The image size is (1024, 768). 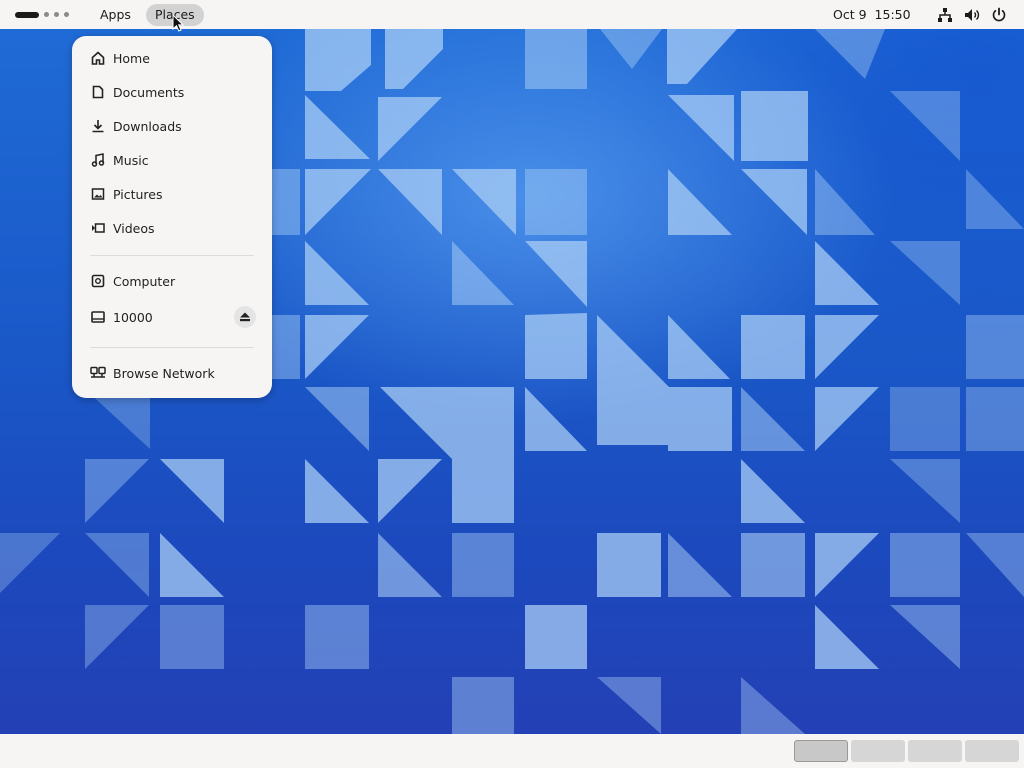 What do you see at coordinates (178, 24) in the screenshot?
I see `mouse-pointer-icon` at bounding box center [178, 24].